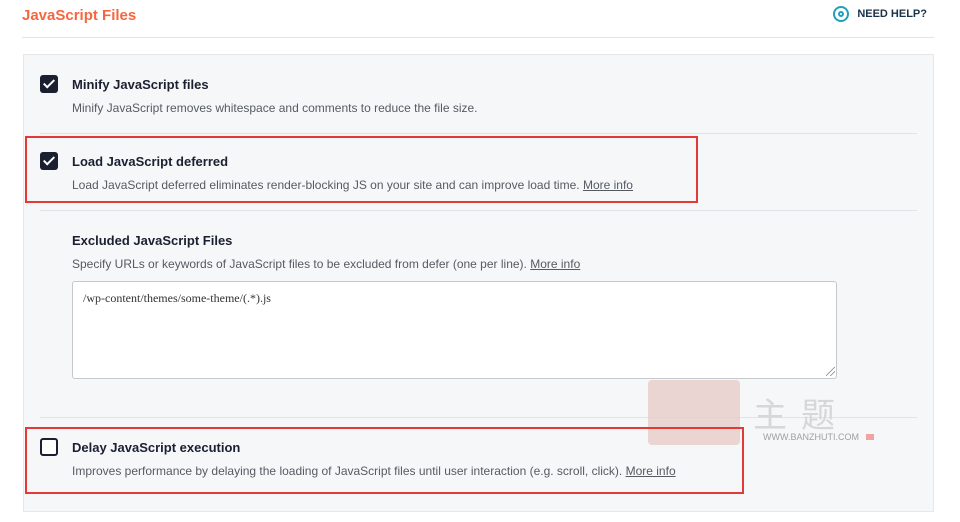 The height and width of the screenshot is (522, 960). Describe the element at coordinates (892, 14) in the screenshot. I see `need-help-label: NEED HELP?` at that location.